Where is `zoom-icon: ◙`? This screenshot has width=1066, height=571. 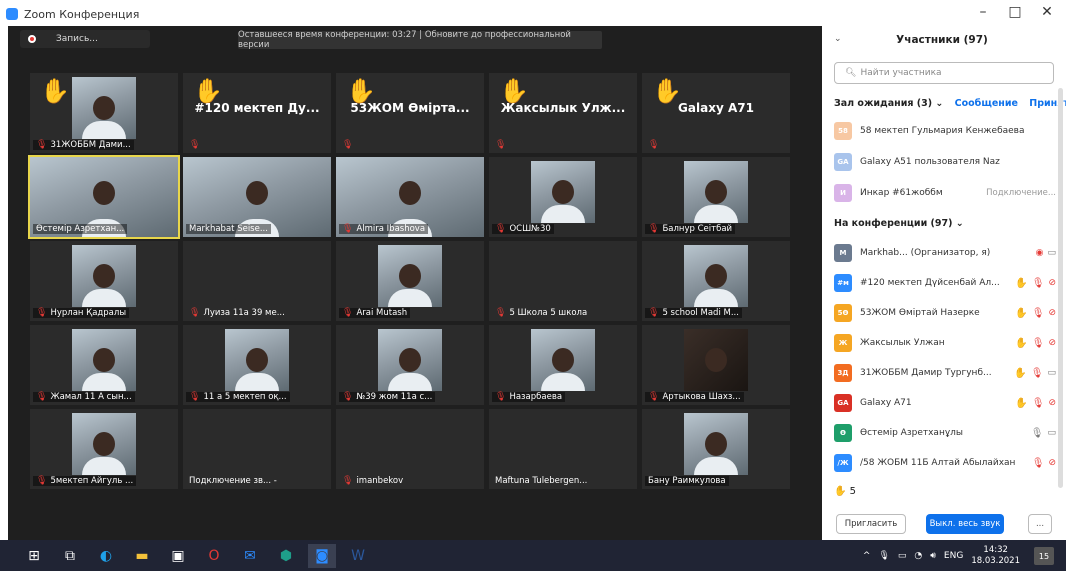 zoom-icon: ◙ is located at coordinates (322, 555).